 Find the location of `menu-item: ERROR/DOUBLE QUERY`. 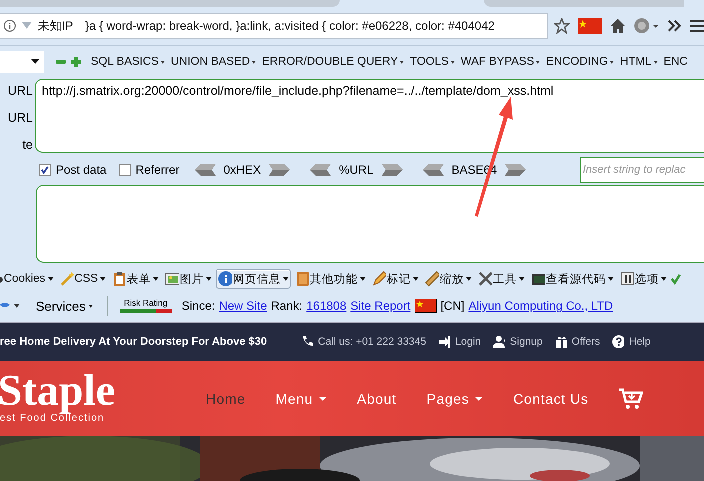

menu-item: ERROR/DOUBLE QUERY is located at coordinates (333, 62).